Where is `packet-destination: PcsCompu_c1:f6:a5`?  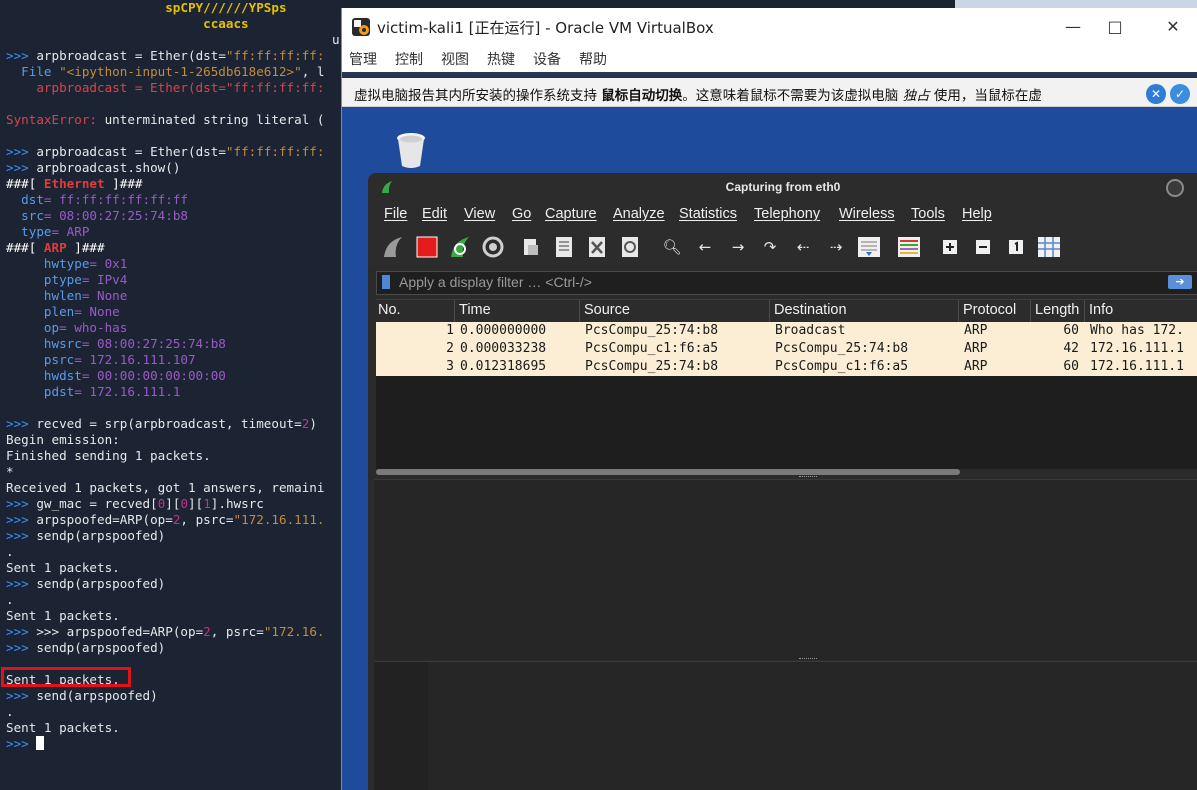
packet-destination: PcsCompu_c1:f6:a5 is located at coordinates (842, 366).